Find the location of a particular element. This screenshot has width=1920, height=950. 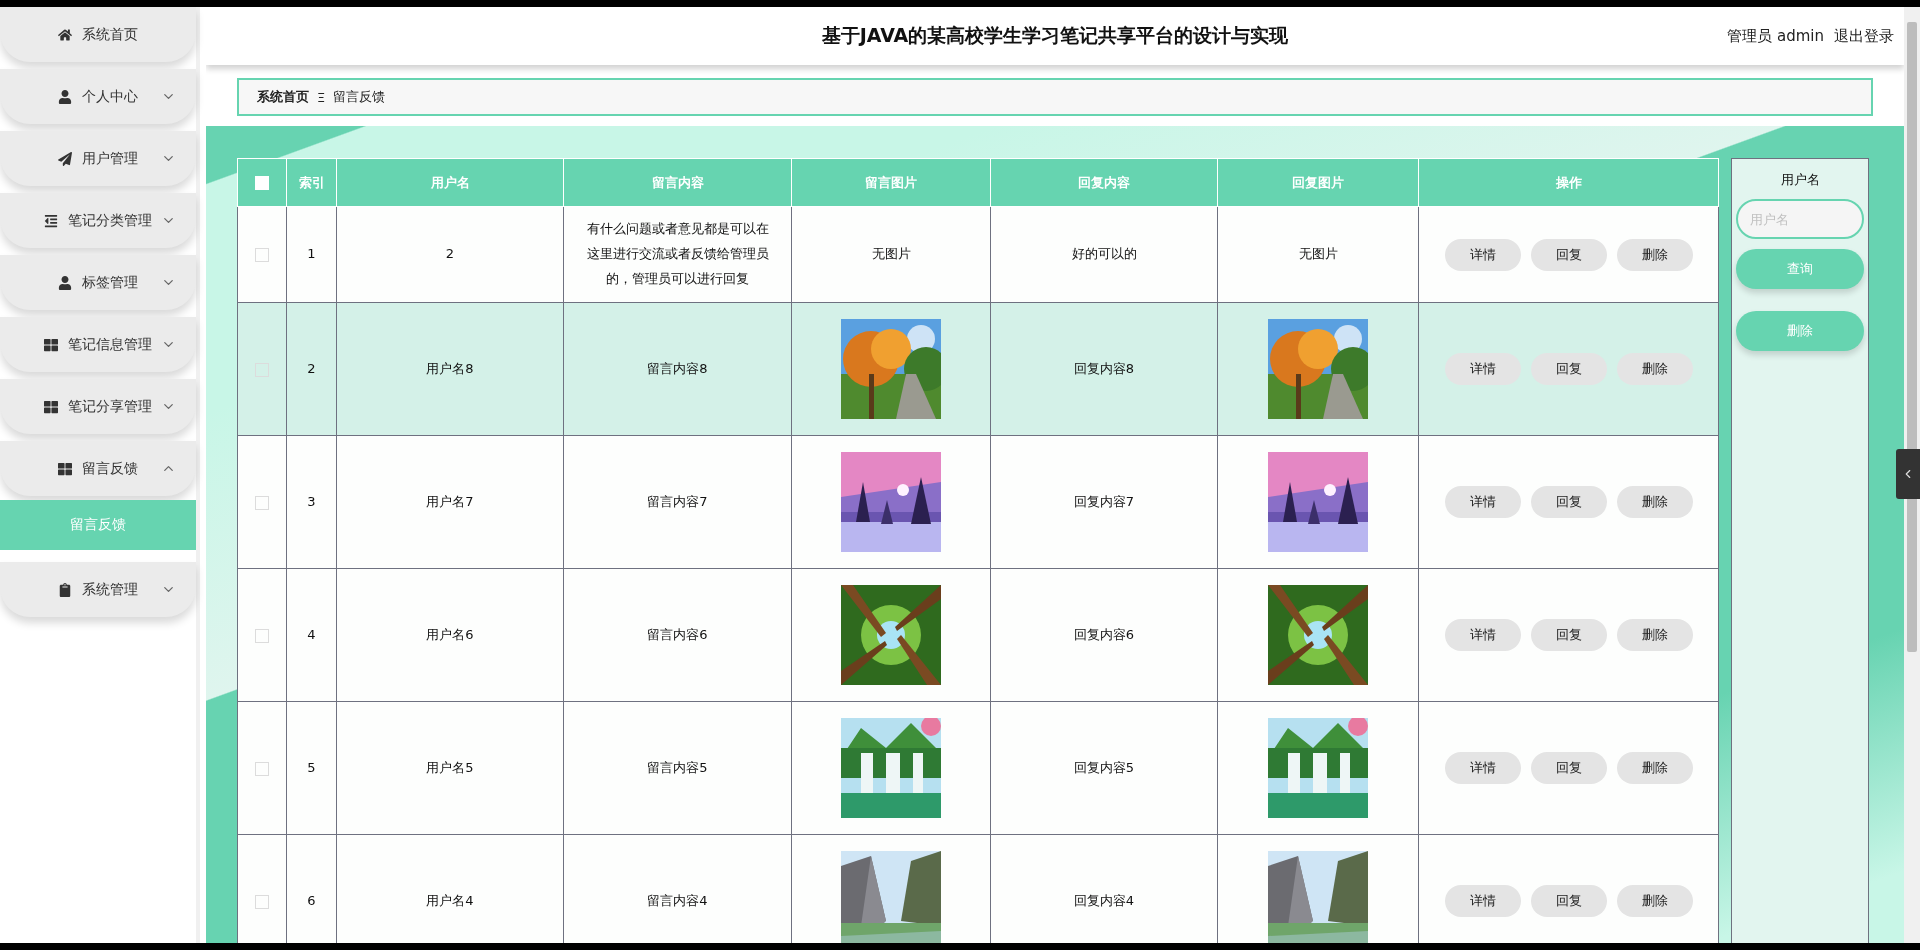

table-cell: 回复内容8 is located at coordinates (1104, 369).